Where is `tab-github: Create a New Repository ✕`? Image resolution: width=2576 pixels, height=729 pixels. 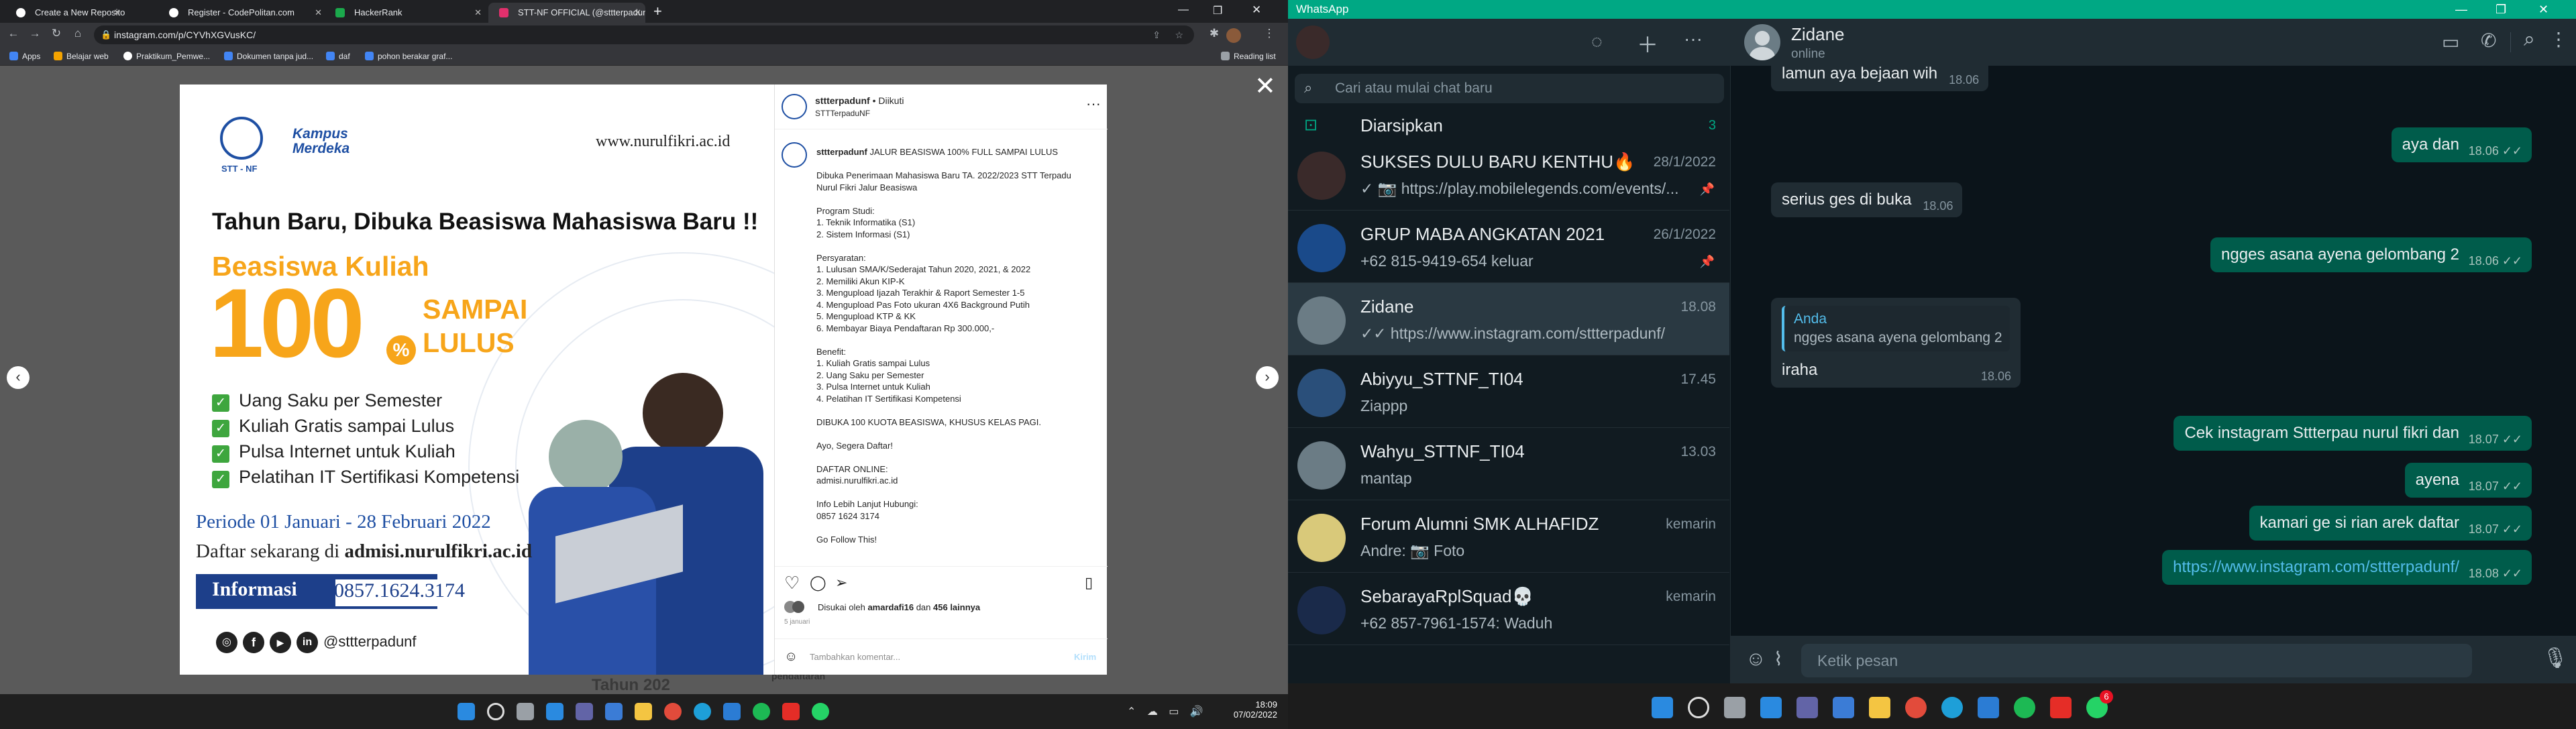 tab-github: Create a New Repository ✕ is located at coordinates (65, 13).